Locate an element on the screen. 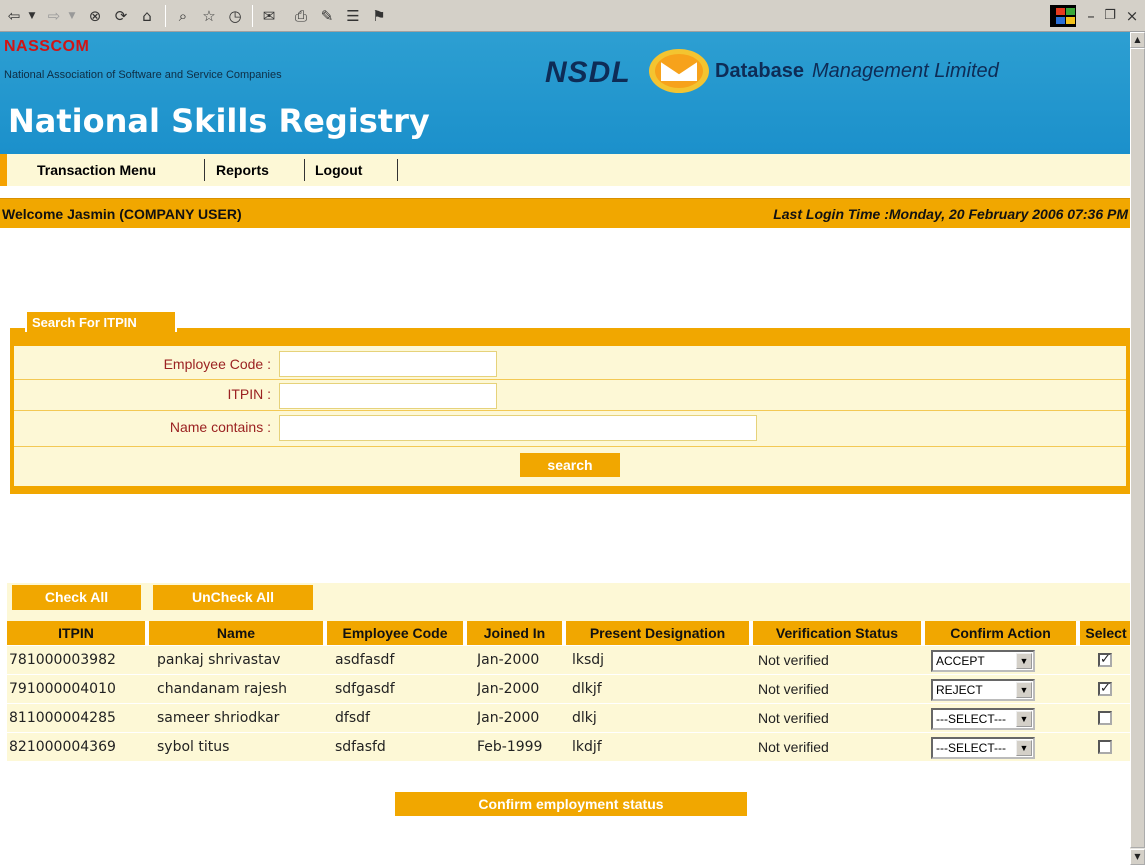 This screenshot has height=865, width=1145. cell-designation: dlkjf is located at coordinates (587, 689).